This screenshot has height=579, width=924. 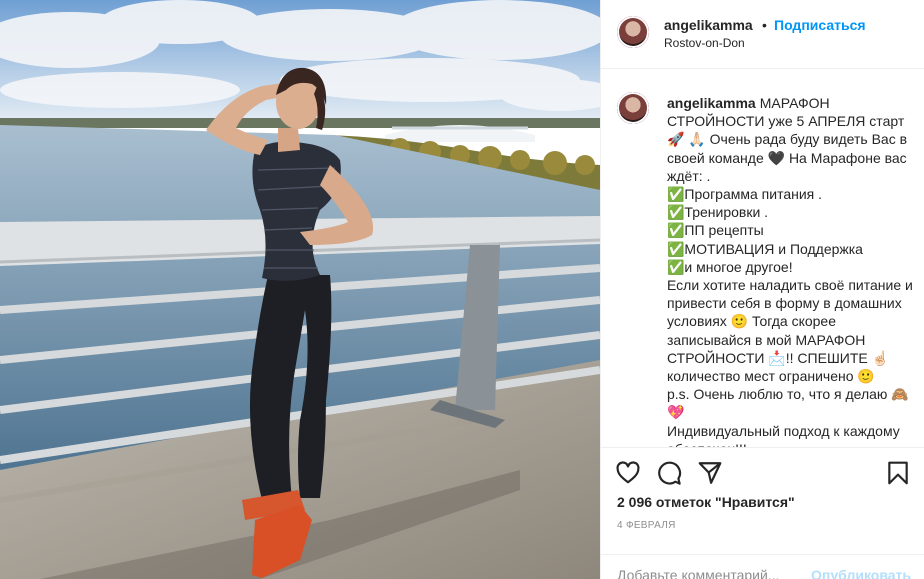 I want to click on comment-icon, so click(x=669, y=473).